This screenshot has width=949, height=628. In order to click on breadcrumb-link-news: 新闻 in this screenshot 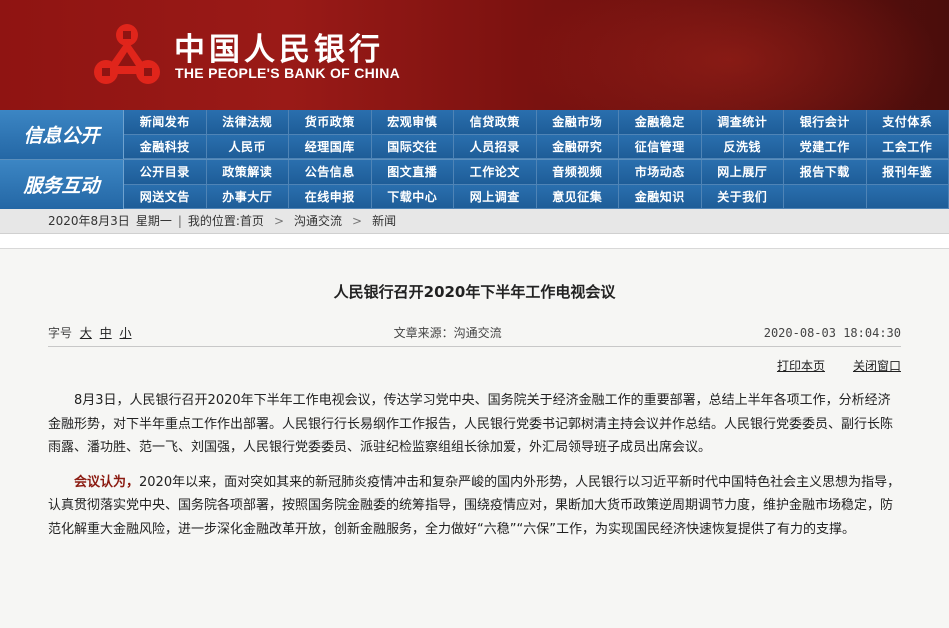, I will do `click(384, 220)`.